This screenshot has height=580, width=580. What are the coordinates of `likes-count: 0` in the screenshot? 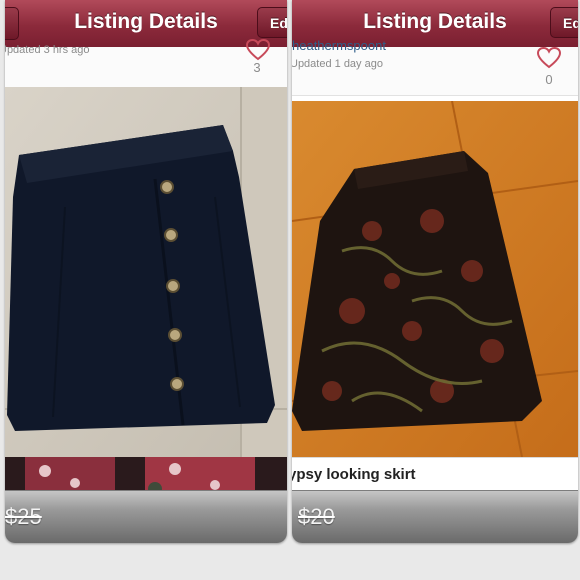 It's located at (549, 79).